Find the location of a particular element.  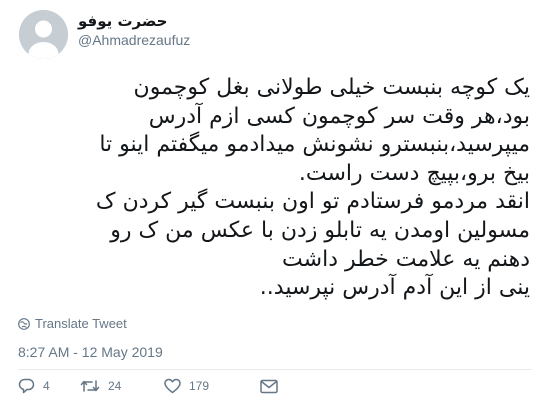

like-button: 179 is located at coordinates (212, 386).